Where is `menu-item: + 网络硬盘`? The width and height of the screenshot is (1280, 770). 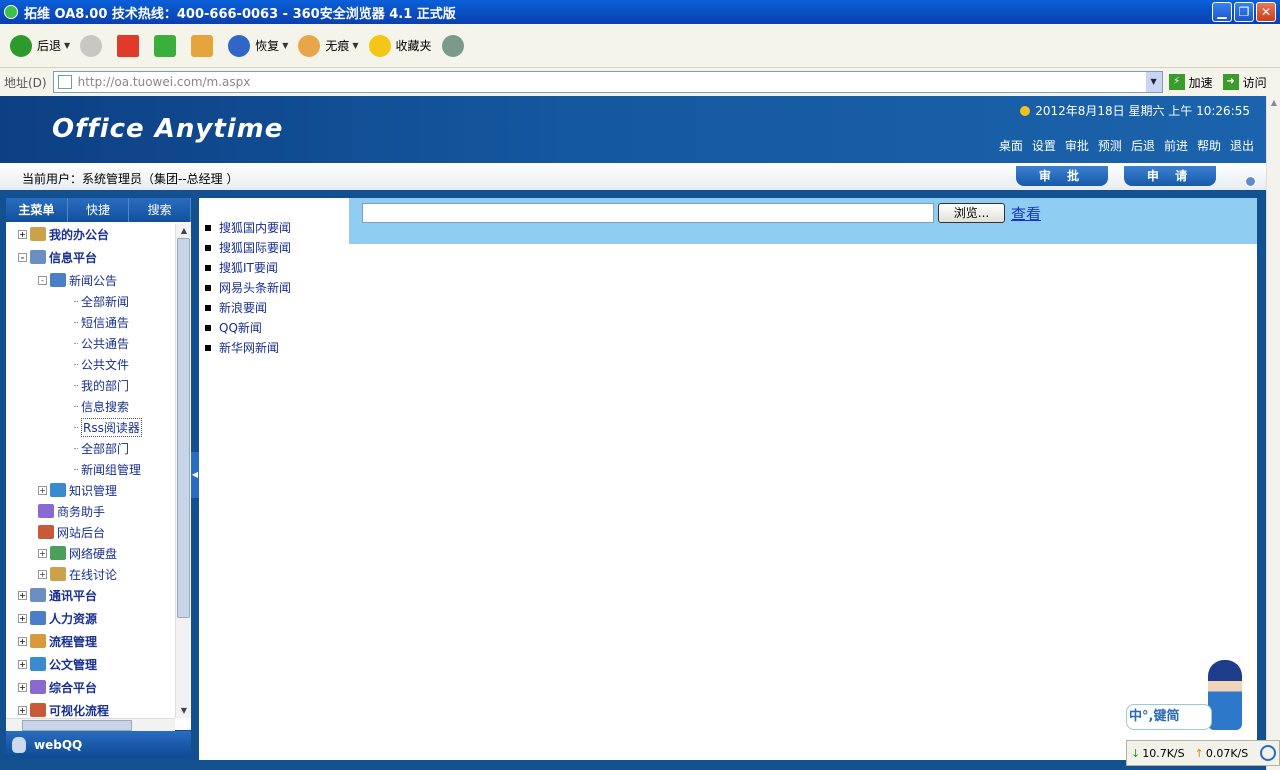
menu-item: + 网络硬盘 is located at coordinates (77, 553).